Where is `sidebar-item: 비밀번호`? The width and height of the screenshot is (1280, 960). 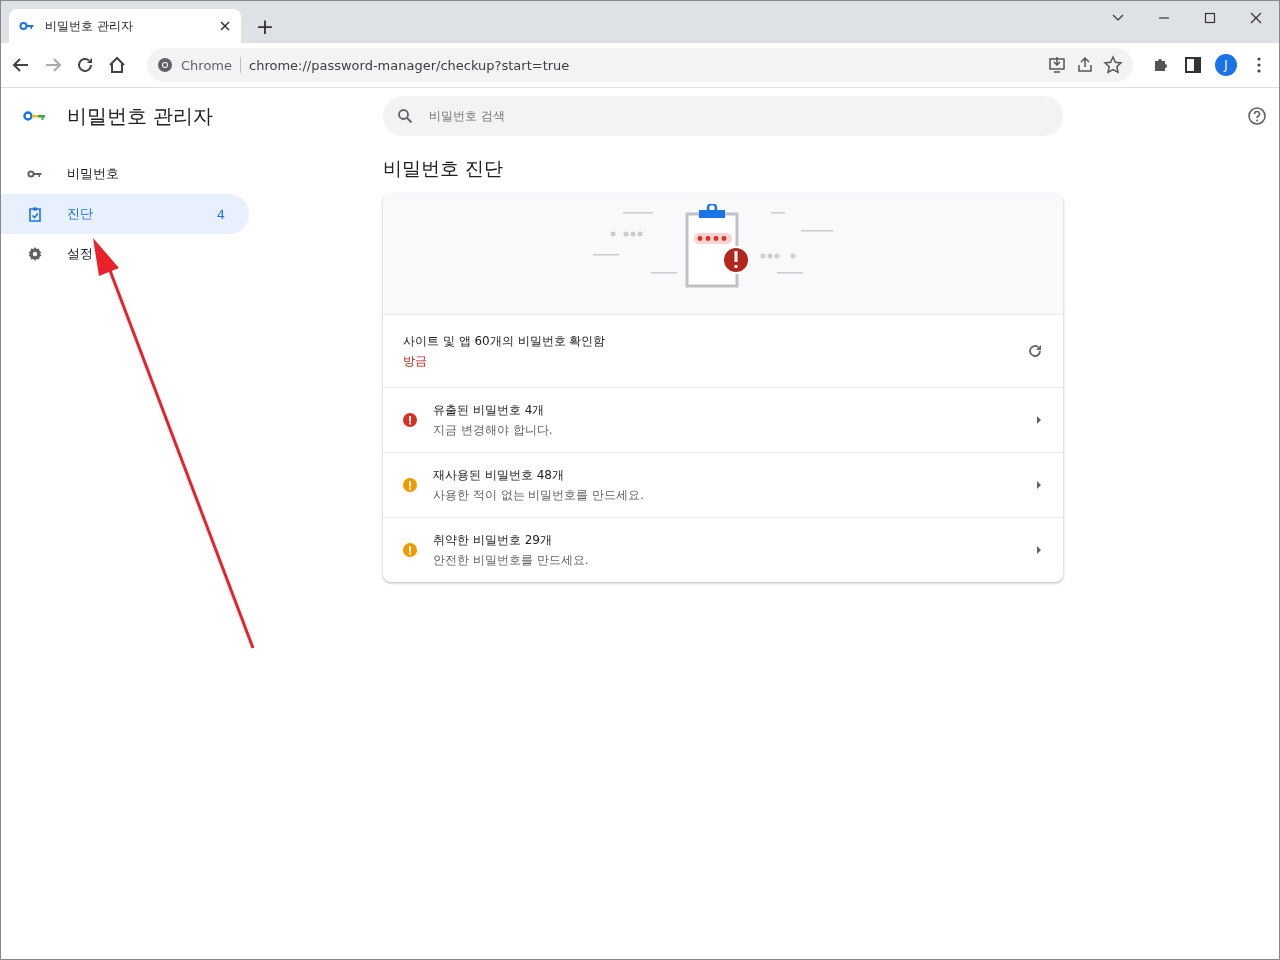 sidebar-item: 비밀번호 is located at coordinates (125, 174).